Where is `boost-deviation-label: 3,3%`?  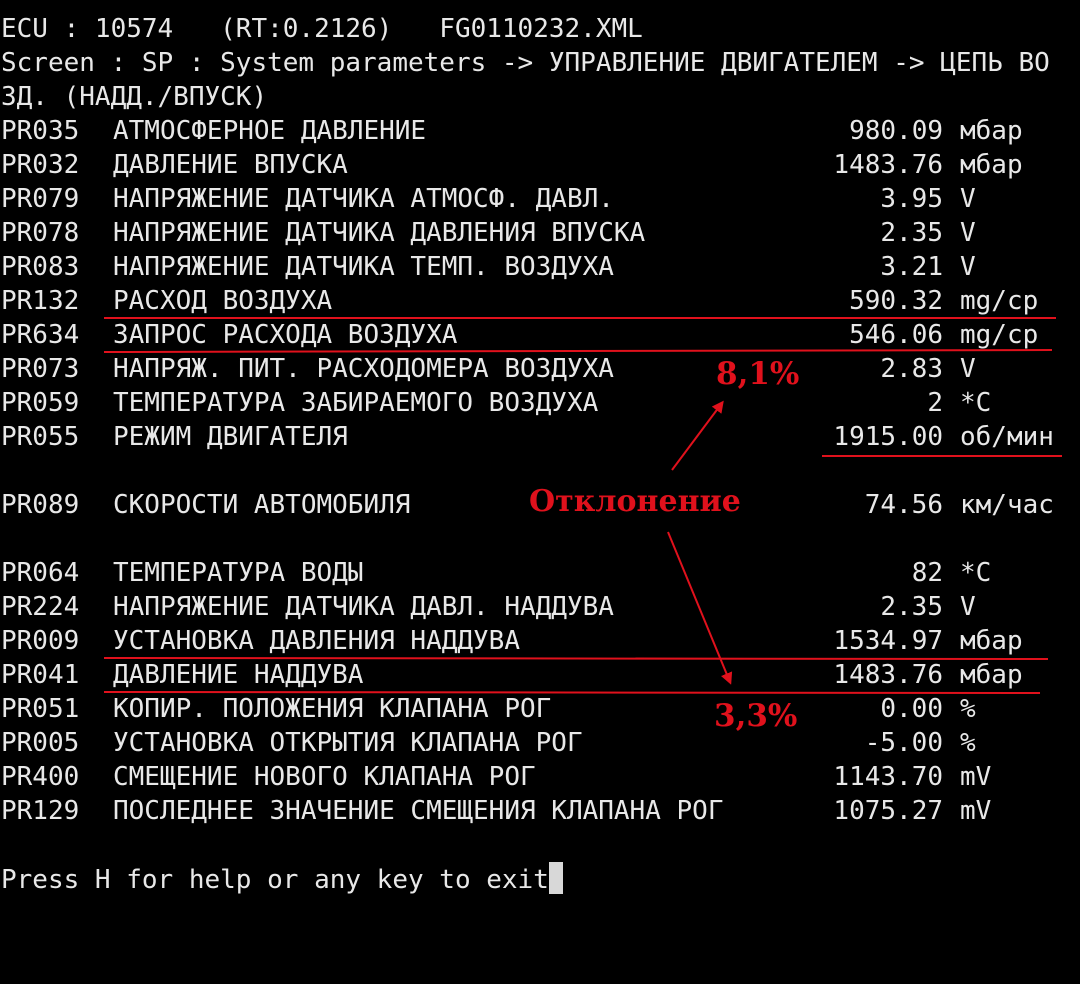 boost-deviation-label: 3,3% is located at coordinates (756, 716).